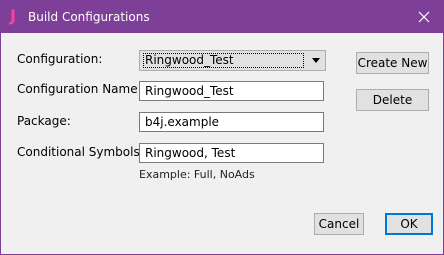 Image resolution: width=444 pixels, height=255 pixels. Describe the element at coordinates (231, 91) in the screenshot. I see `configuration-name-field: Ringwood_Test` at that location.